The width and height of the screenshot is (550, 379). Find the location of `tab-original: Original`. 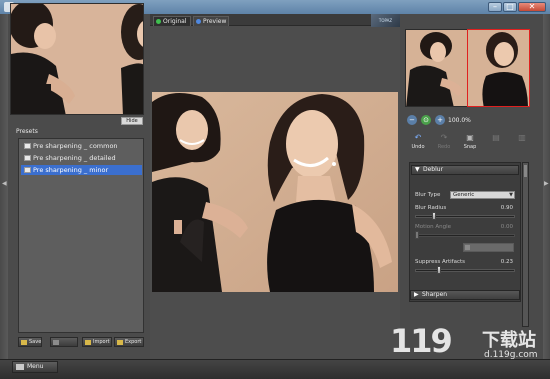

tab-original: Original is located at coordinates (172, 21).